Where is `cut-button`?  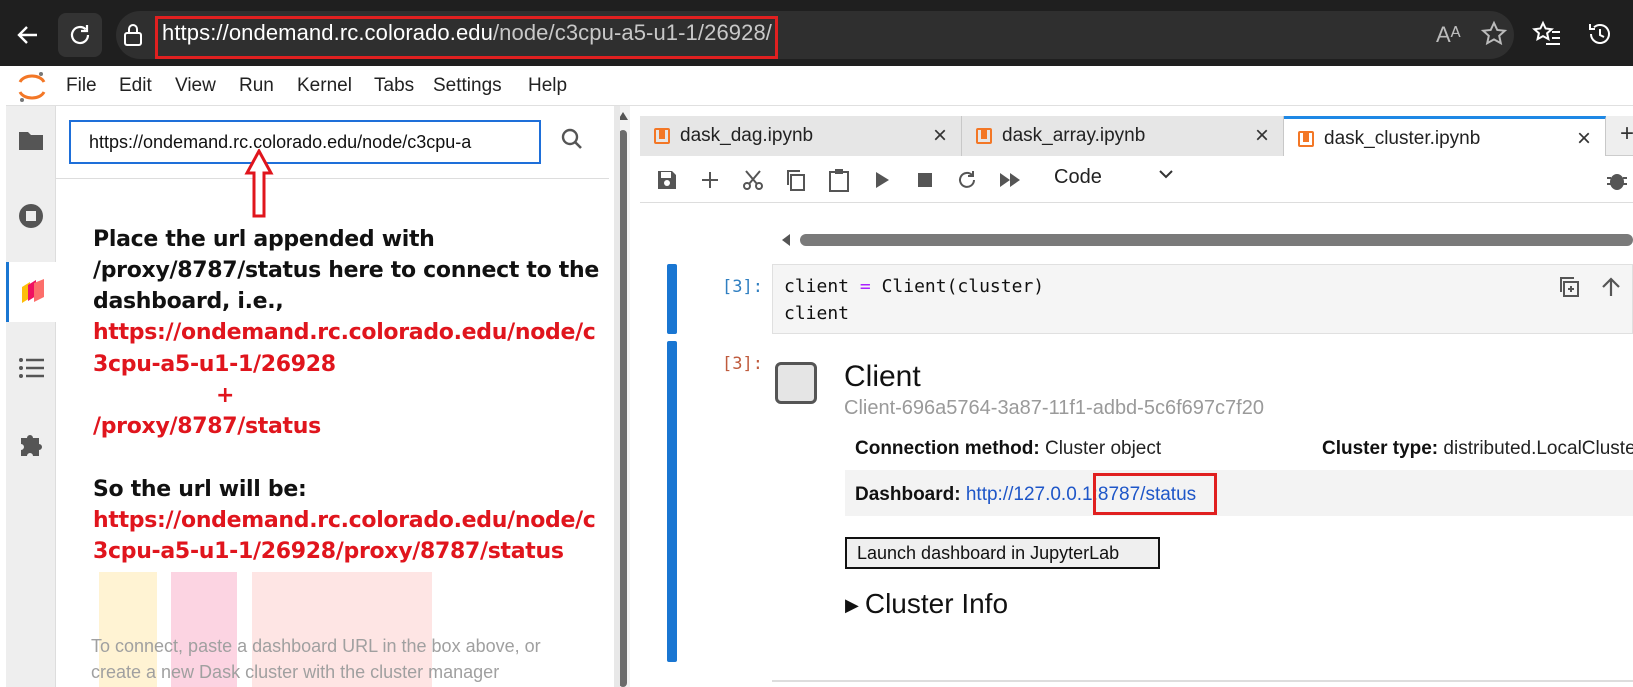
cut-button is located at coordinates (753, 180).